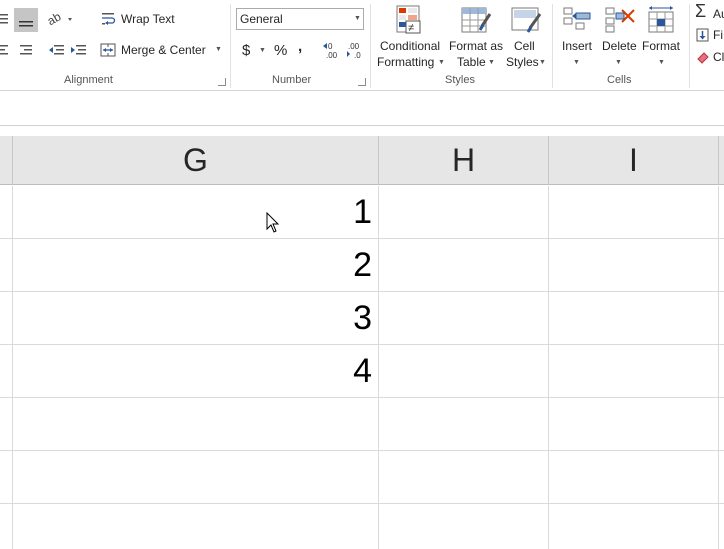 The width and height of the screenshot is (724, 549). What do you see at coordinates (5, 50) in the screenshot?
I see `align-left-icon` at bounding box center [5, 50].